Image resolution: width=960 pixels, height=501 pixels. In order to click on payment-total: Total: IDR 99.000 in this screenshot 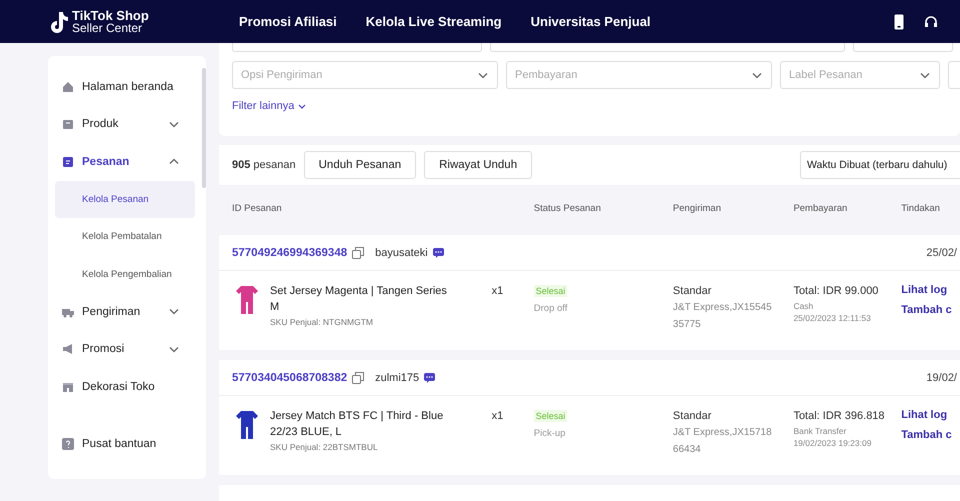, I will do `click(835, 291)`.